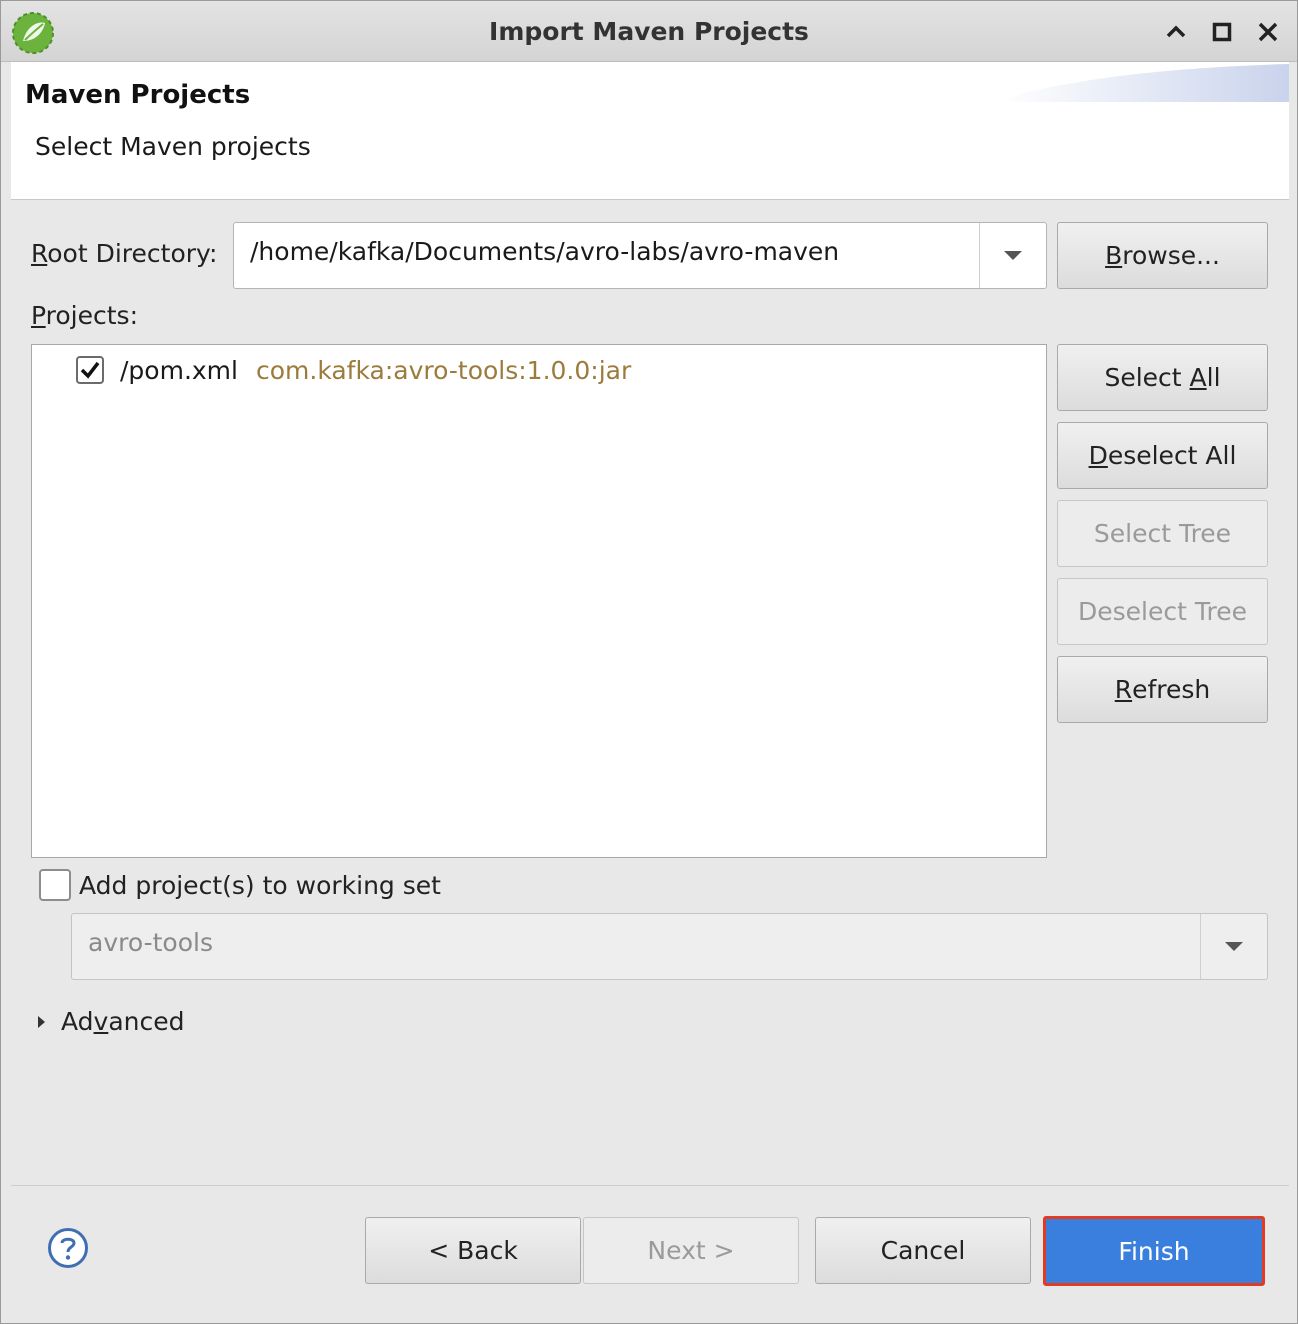 The image size is (1298, 1324). What do you see at coordinates (1098, 455) in the screenshot?
I see `mnemonic: D` at bounding box center [1098, 455].